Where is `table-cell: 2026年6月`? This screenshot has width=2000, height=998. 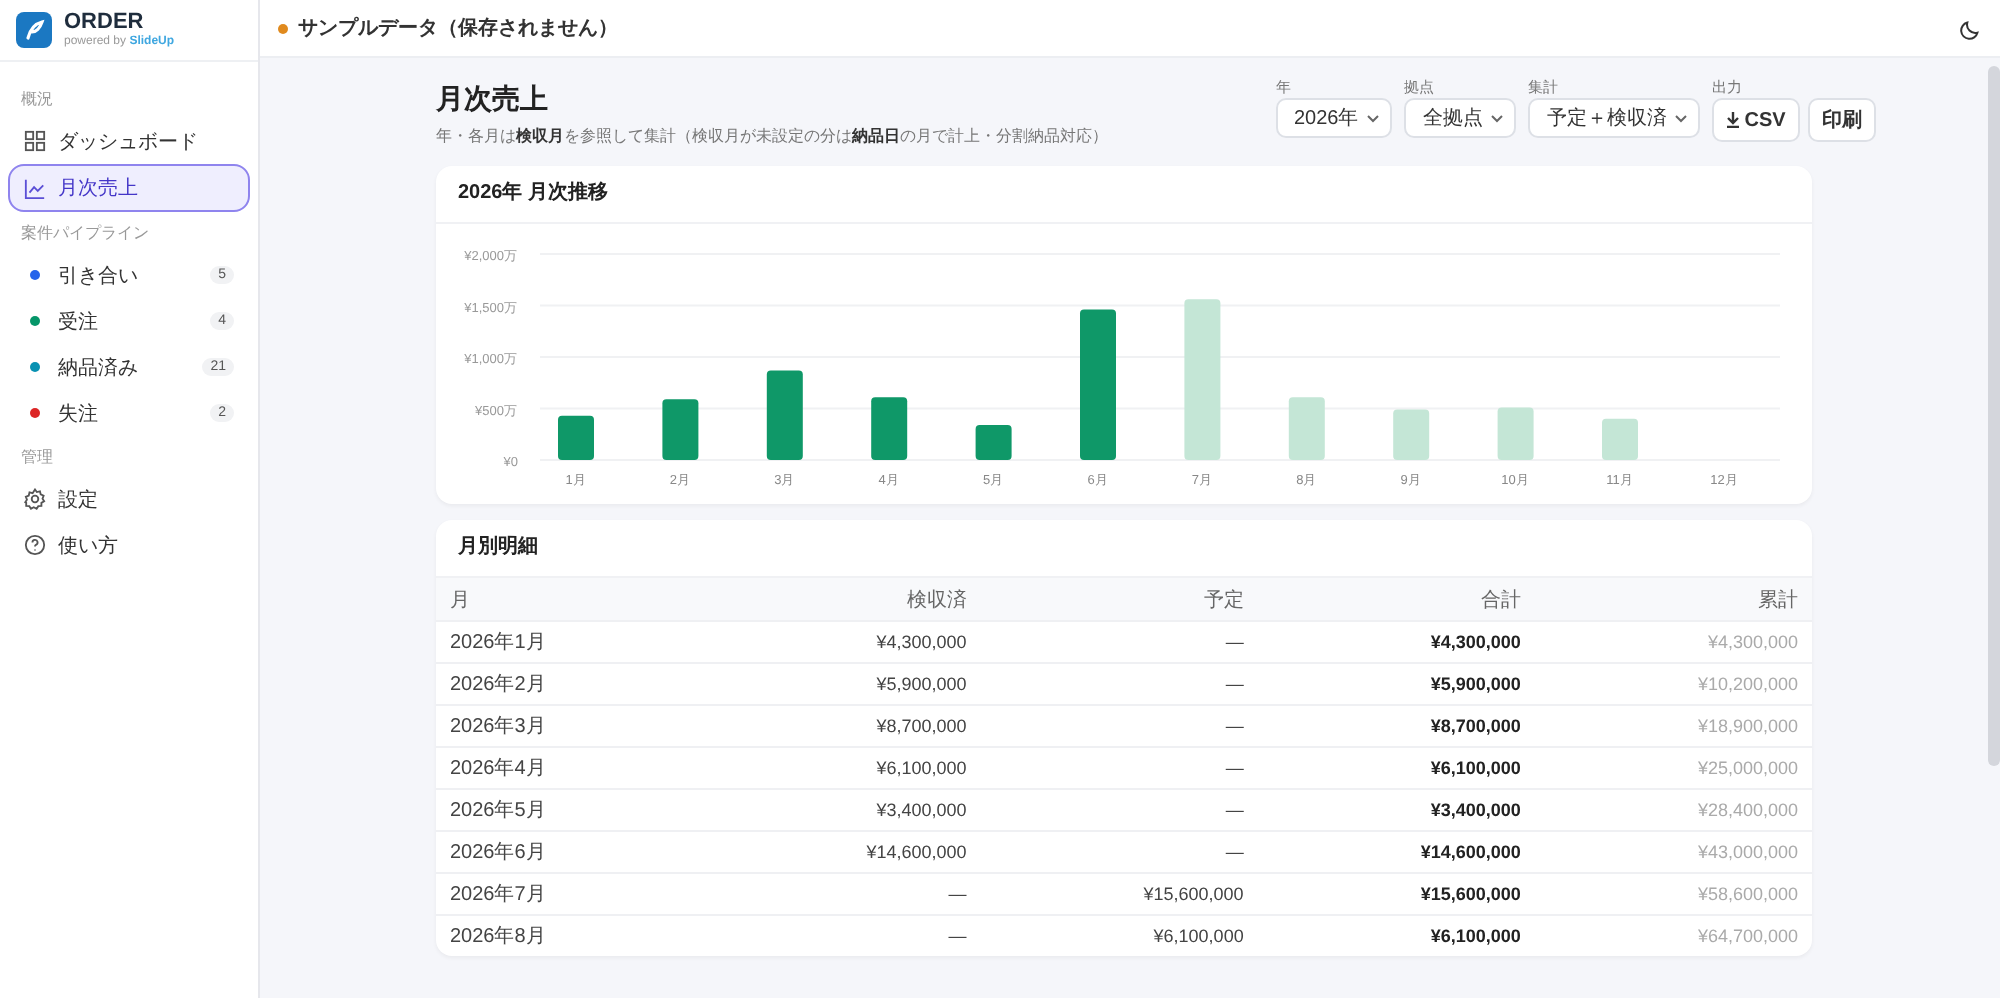 table-cell: 2026年6月 is located at coordinates (570, 852).